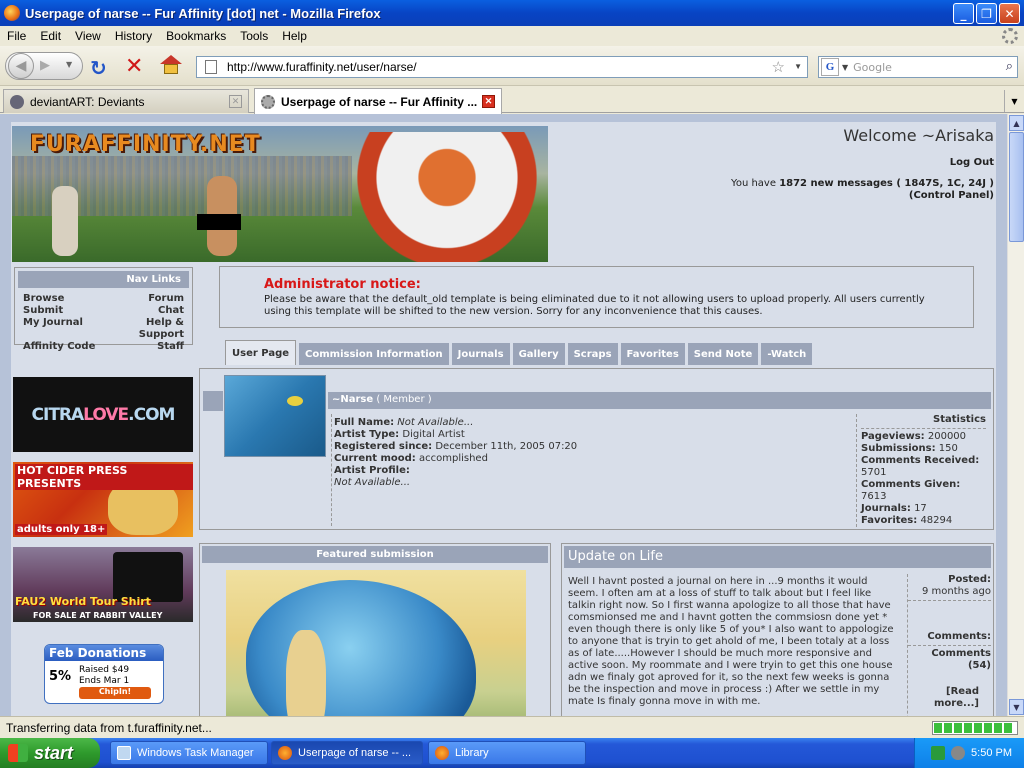  Describe the element at coordinates (923, 491) in the screenshot. I see `stat-row: Comments Given: 7613` at that location.